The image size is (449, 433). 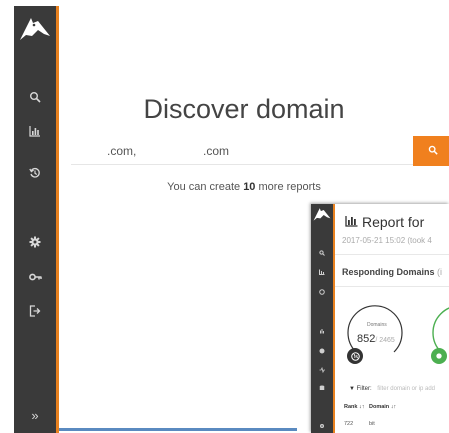 I want to click on report-date: 2017-05-21 15:02 (took 4, so click(x=387, y=240).